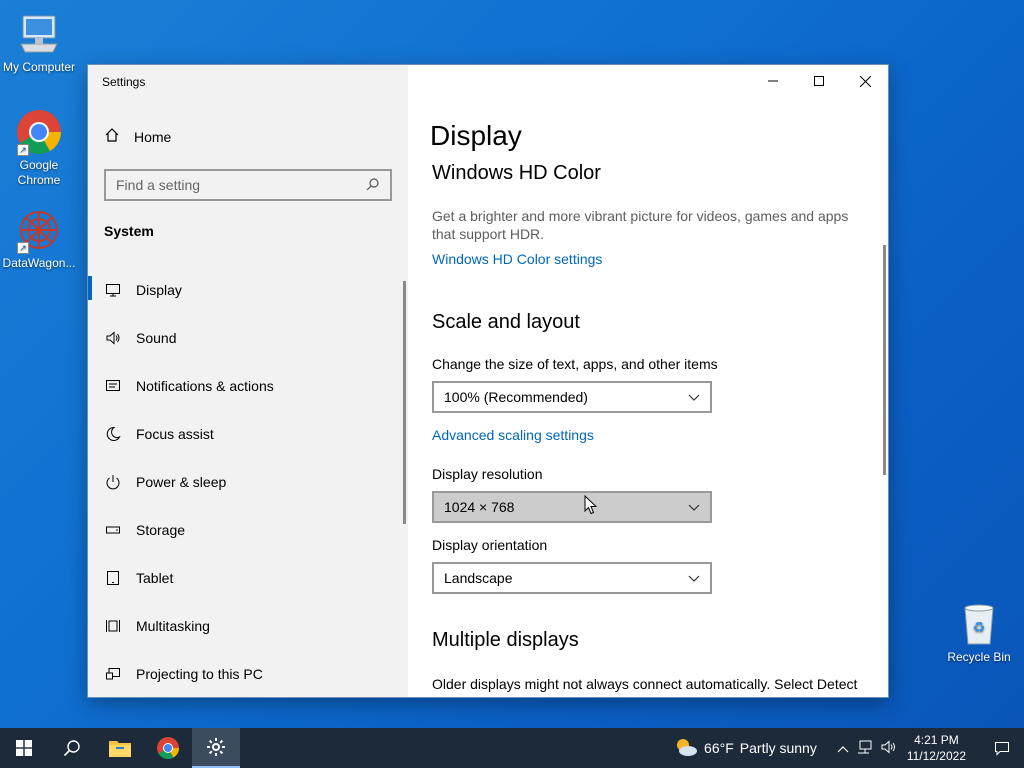  Describe the element at coordinates (248, 434) in the screenshot. I see `sidebar-item-focus-assist: Focus assist` at that location.